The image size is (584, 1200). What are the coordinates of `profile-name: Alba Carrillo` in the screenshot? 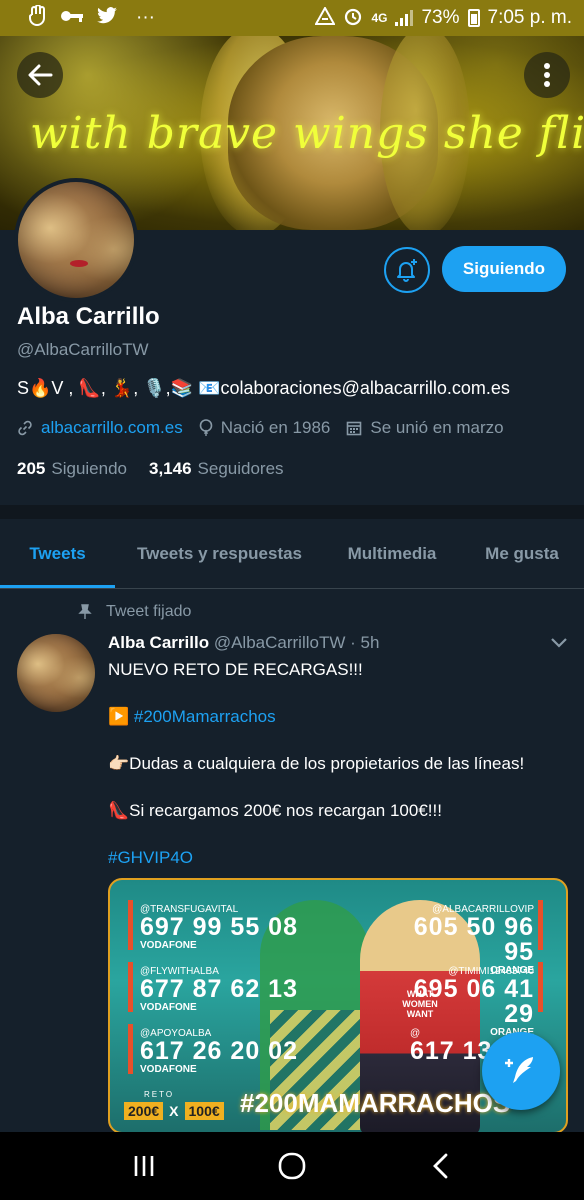 It's located at (88, 316).